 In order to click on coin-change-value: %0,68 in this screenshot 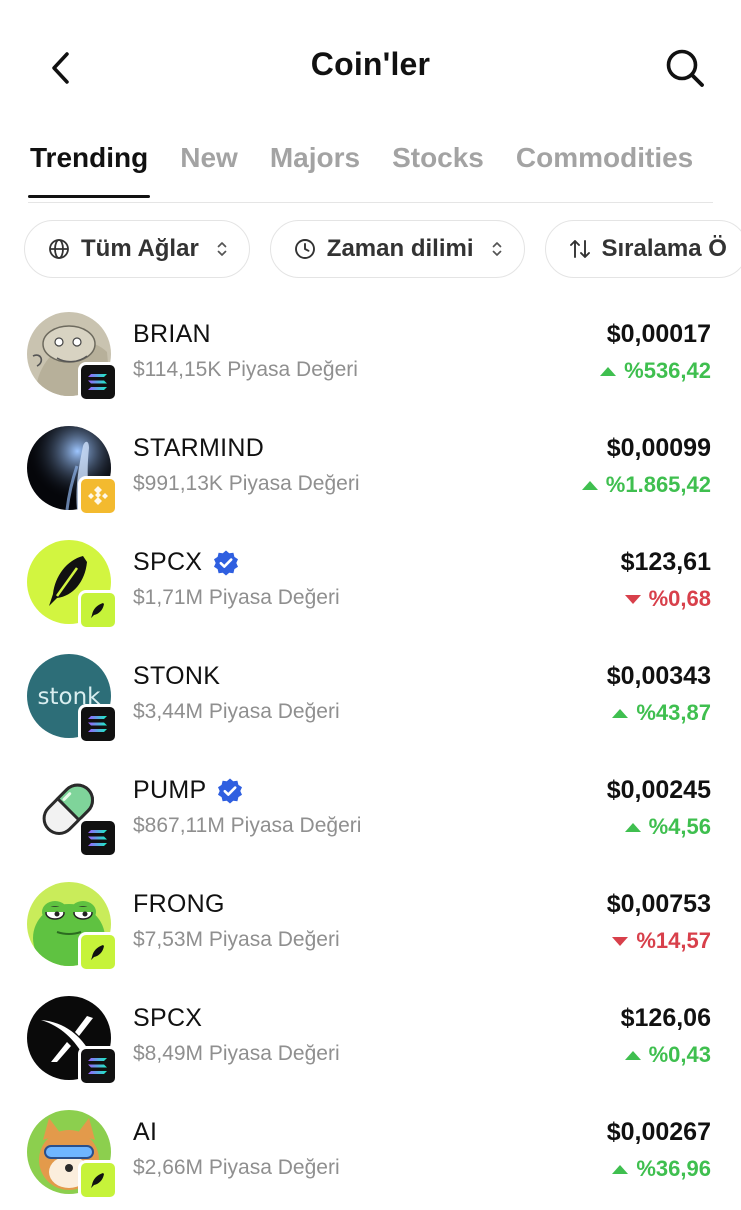, I will do `click(680, 599)`.